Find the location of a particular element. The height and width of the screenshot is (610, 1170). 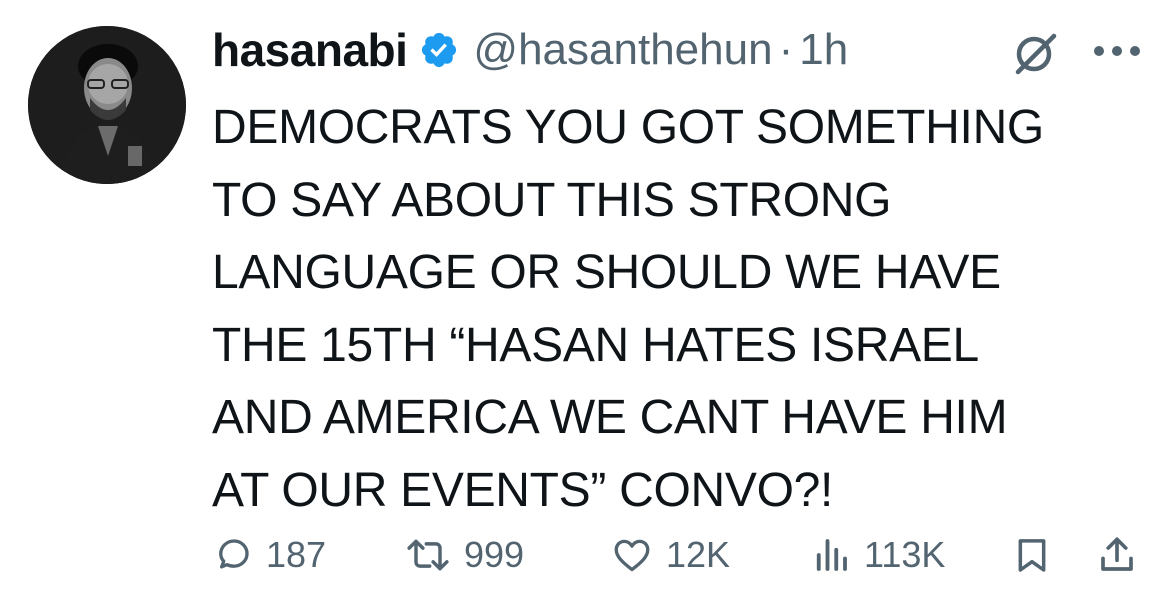

views-button: 113K is located at coordinates (877, 555).